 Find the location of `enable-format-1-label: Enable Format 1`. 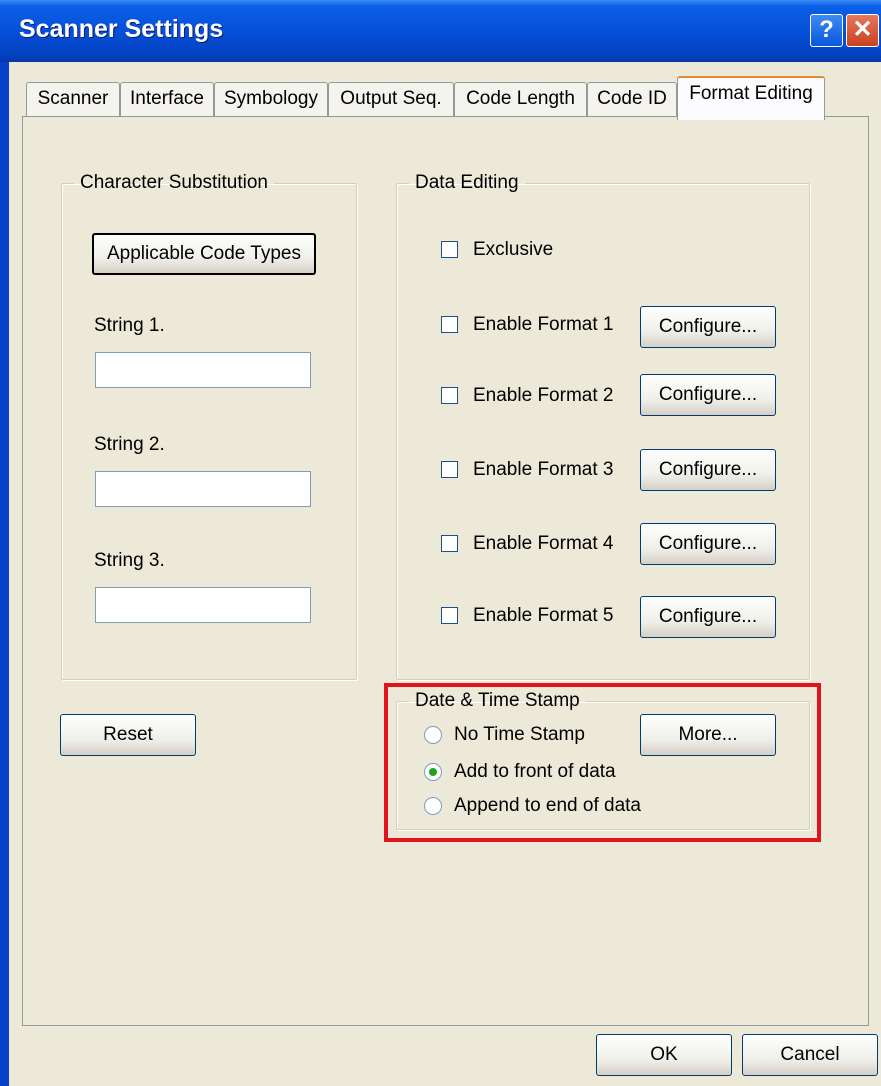

enable-format-1-label: Enable Format 1 is located at coordinates (543, 324).